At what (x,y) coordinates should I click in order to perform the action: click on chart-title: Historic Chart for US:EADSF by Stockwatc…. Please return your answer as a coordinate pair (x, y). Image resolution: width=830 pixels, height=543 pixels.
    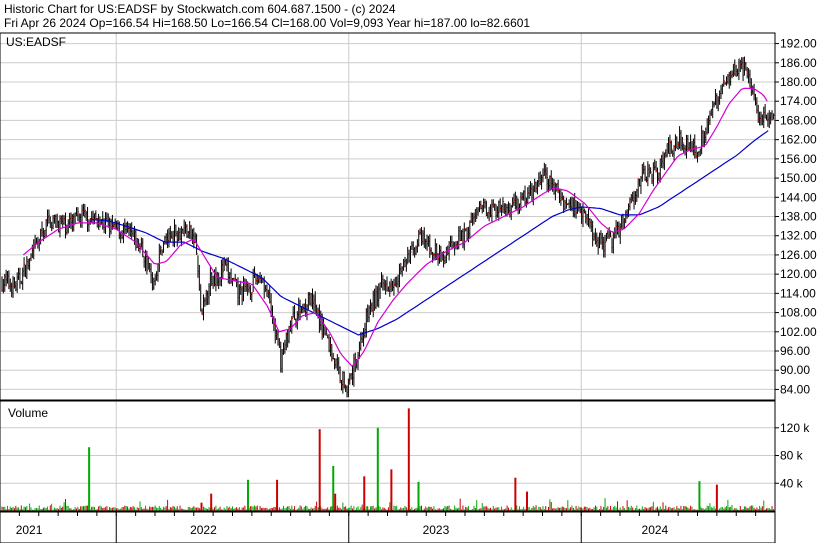
    Looking at the image, I should click on (200, 9).